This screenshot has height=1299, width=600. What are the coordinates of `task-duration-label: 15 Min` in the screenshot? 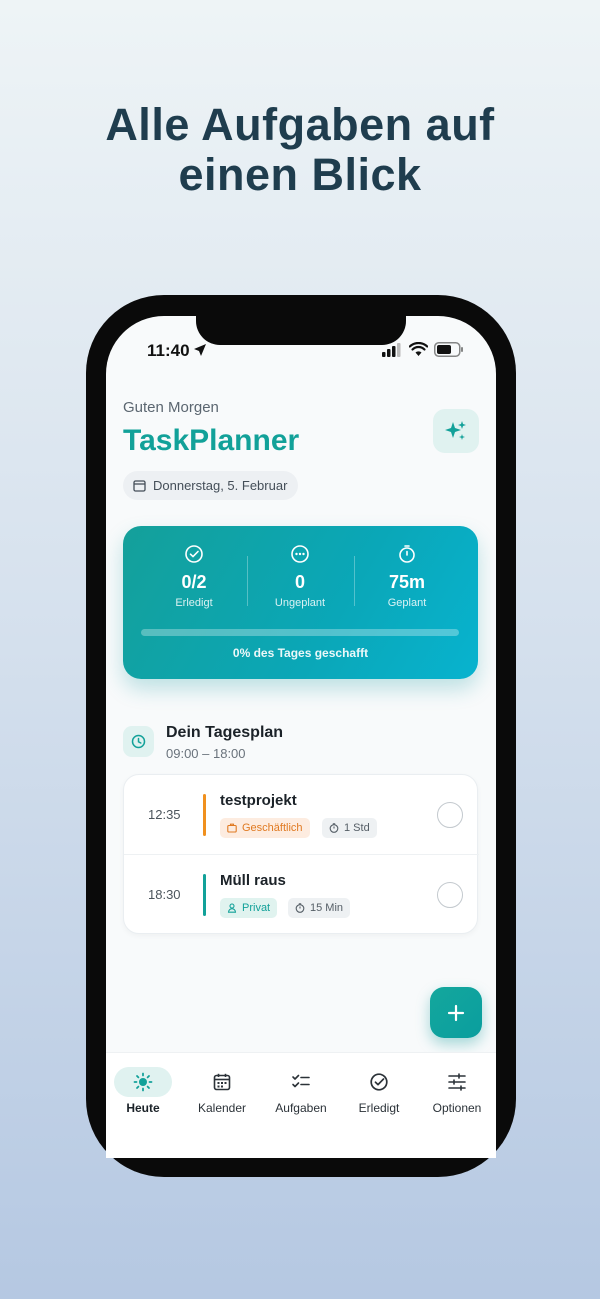 It's located at (327, 908).